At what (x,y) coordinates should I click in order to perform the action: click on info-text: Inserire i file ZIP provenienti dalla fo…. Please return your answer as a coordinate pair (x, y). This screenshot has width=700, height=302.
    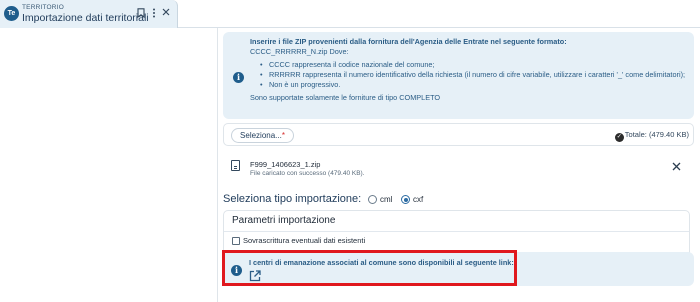
    Looking at the image, I should click on (470, 70).